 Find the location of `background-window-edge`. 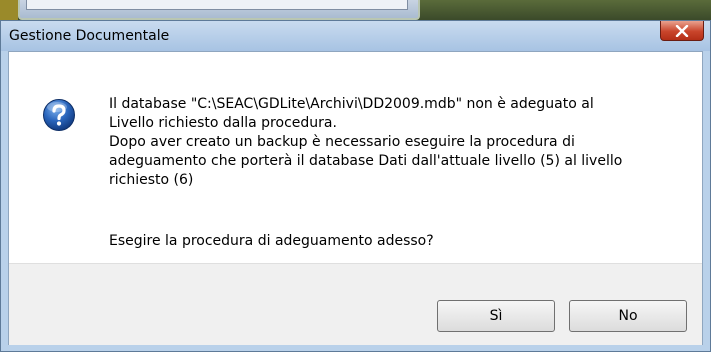

background-window-edge is located at coordinates (9, 10).